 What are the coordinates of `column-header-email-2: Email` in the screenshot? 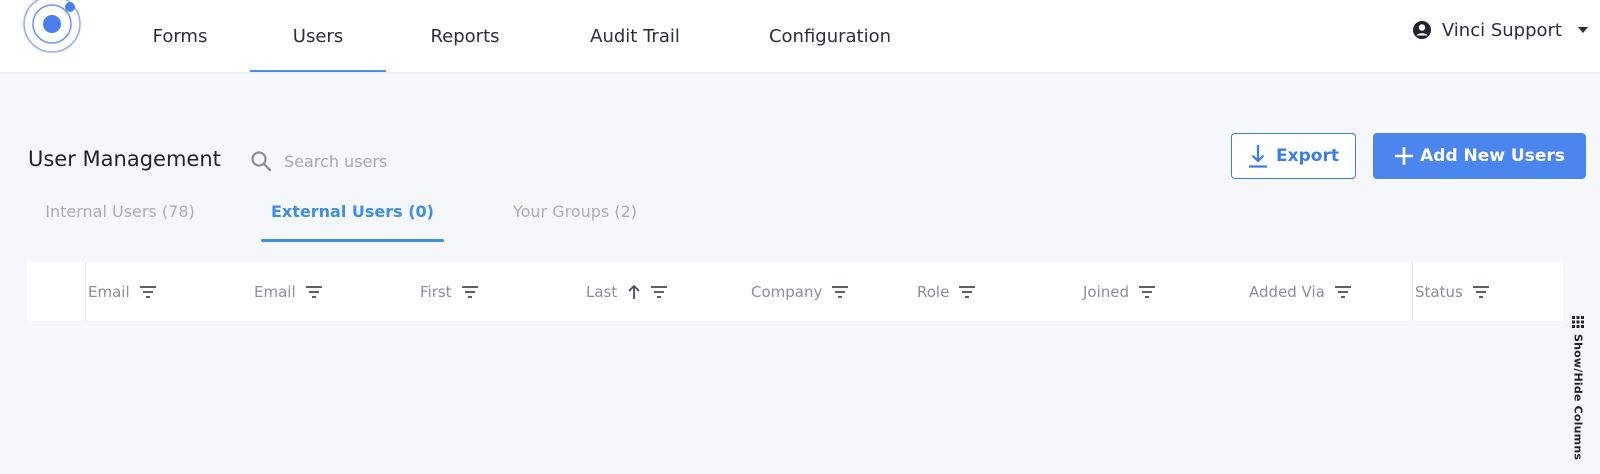 It's located at (288, 291).